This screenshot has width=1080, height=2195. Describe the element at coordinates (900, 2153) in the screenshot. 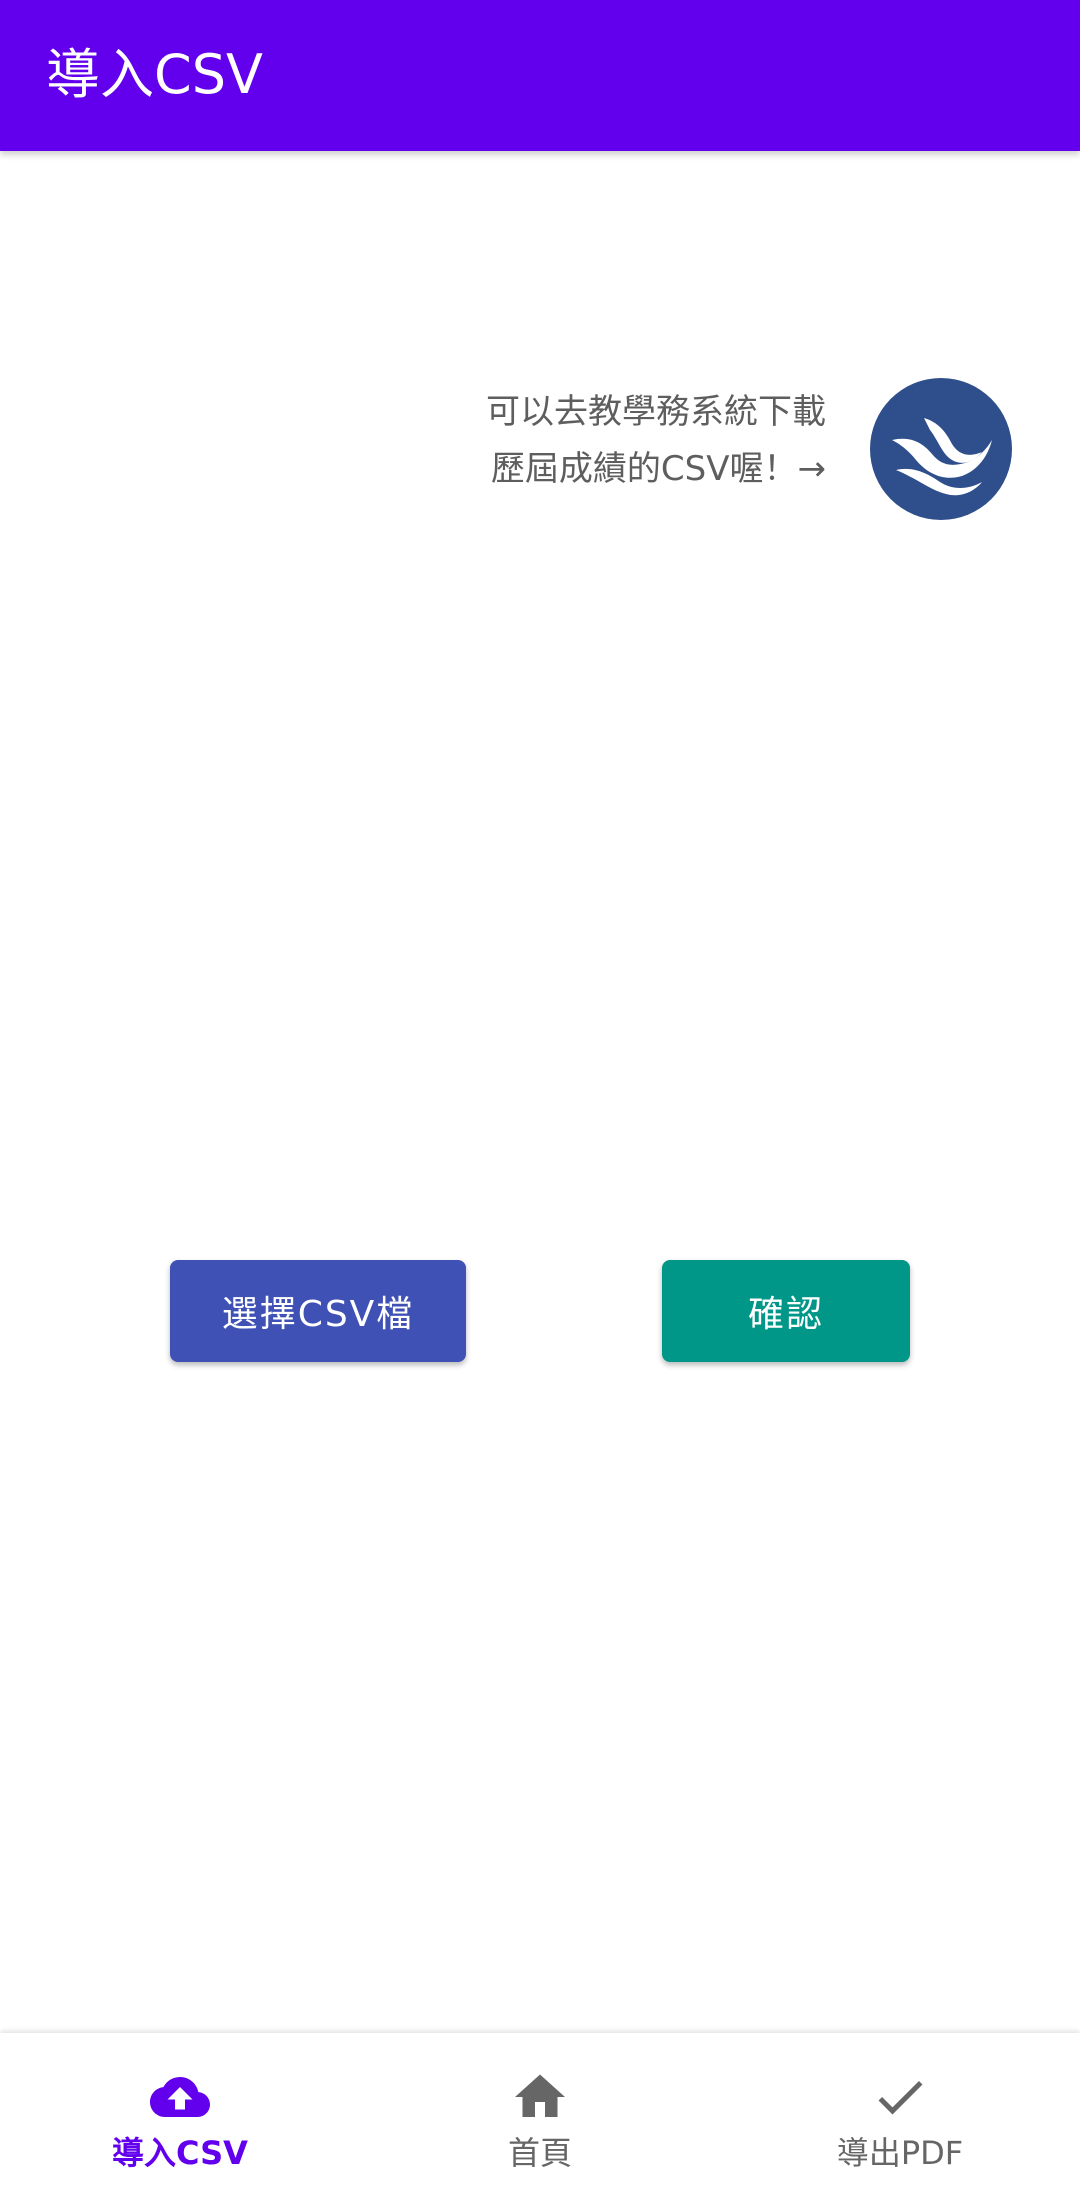

I see `nav-label-export-pdf: 導出PDF` at that location.